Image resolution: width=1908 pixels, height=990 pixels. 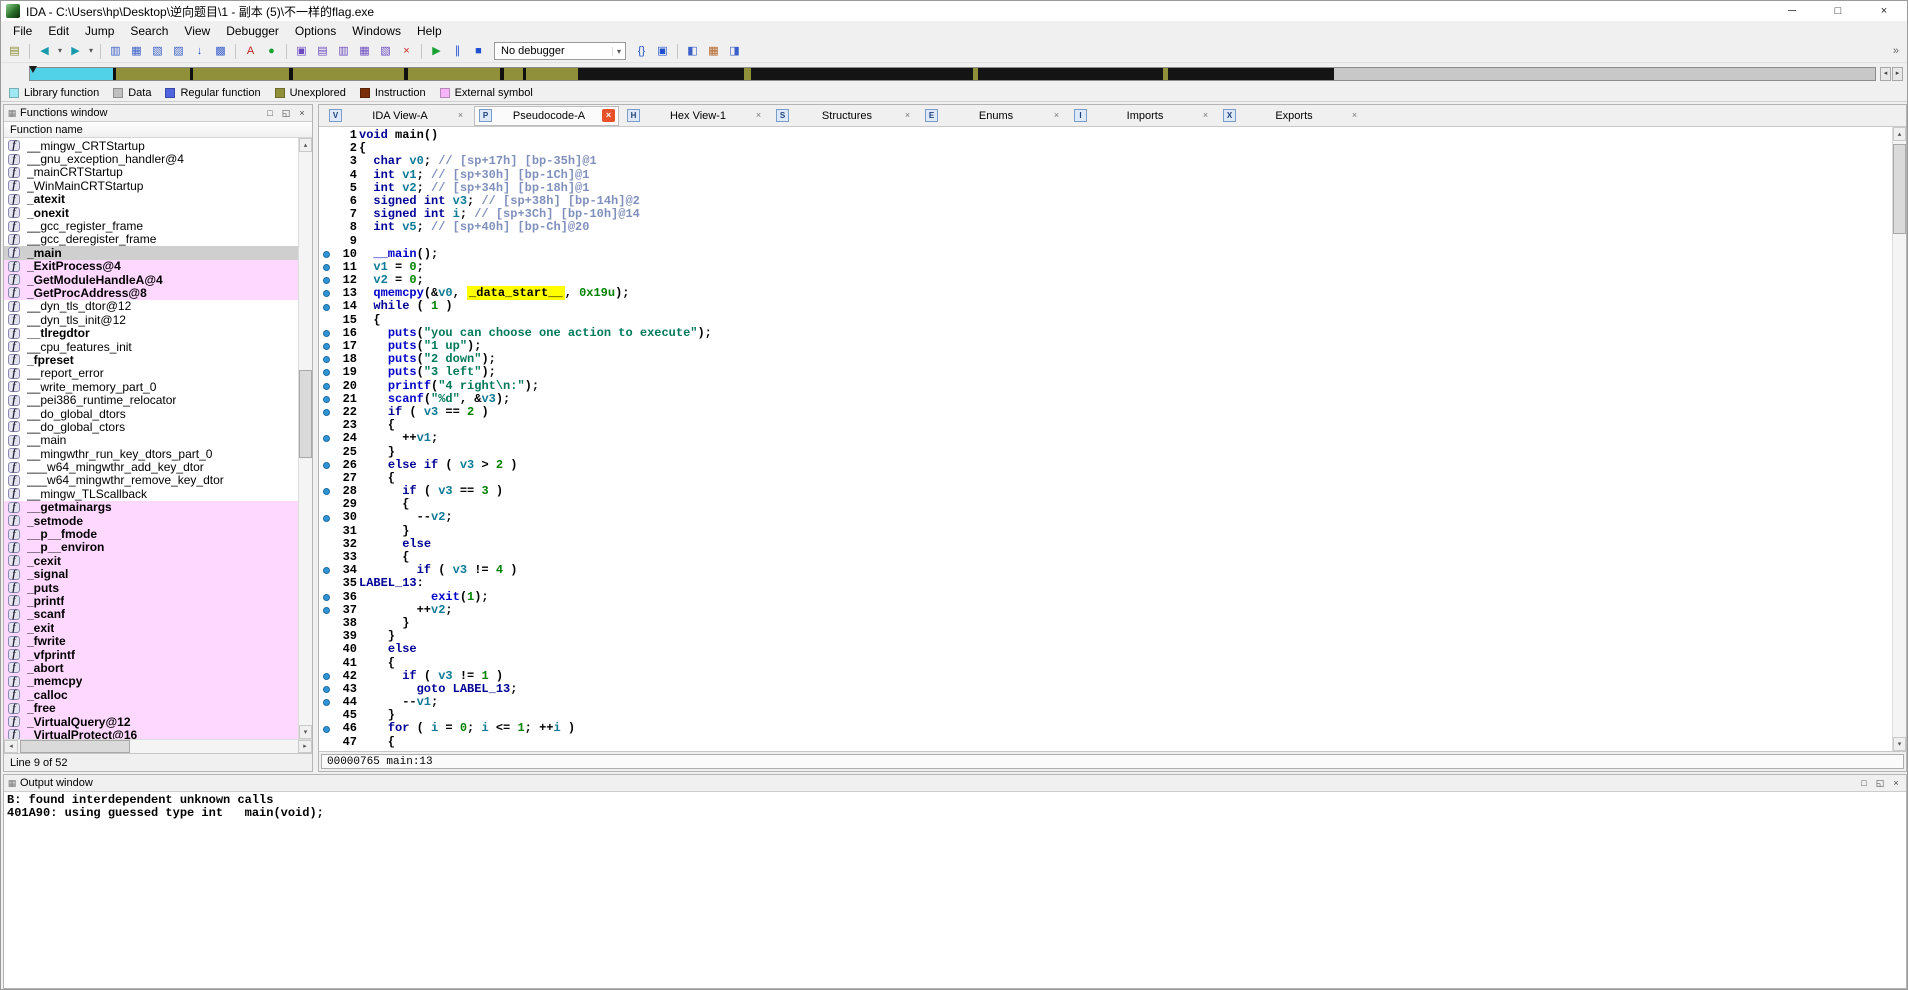 What do you see at coordinates (952, 73) in the screenshot?
I see `navigation-band` at bounding box center [952, 73].